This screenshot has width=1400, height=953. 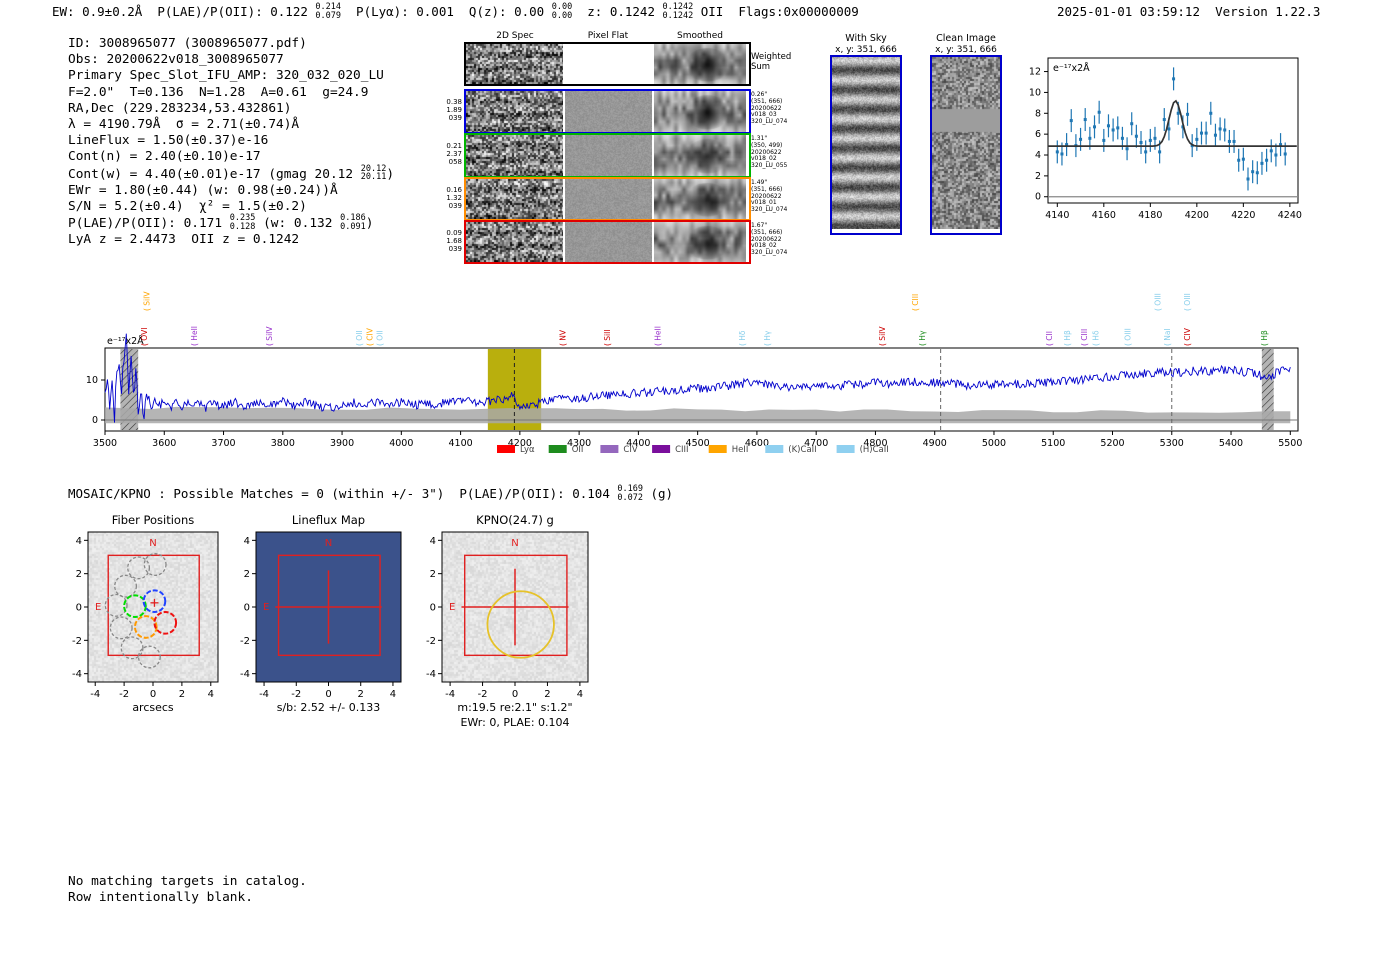 What do you see at coordinates (1035, 92) in the screenshot?
I see `linefit-ytick-label: 10` at bounding box center [1035, 92].